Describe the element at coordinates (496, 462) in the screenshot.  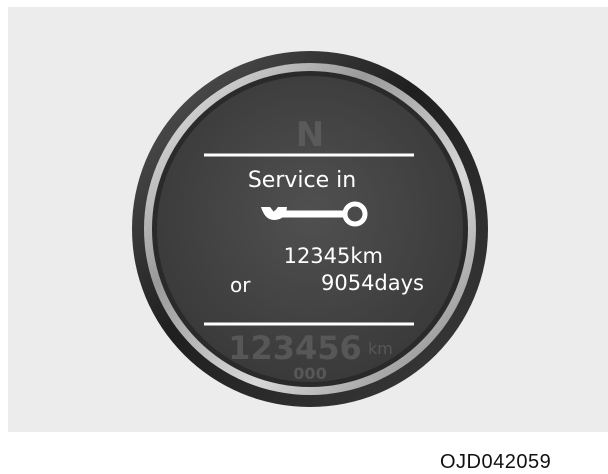
I see `figure-code: OJD042059` at that location.